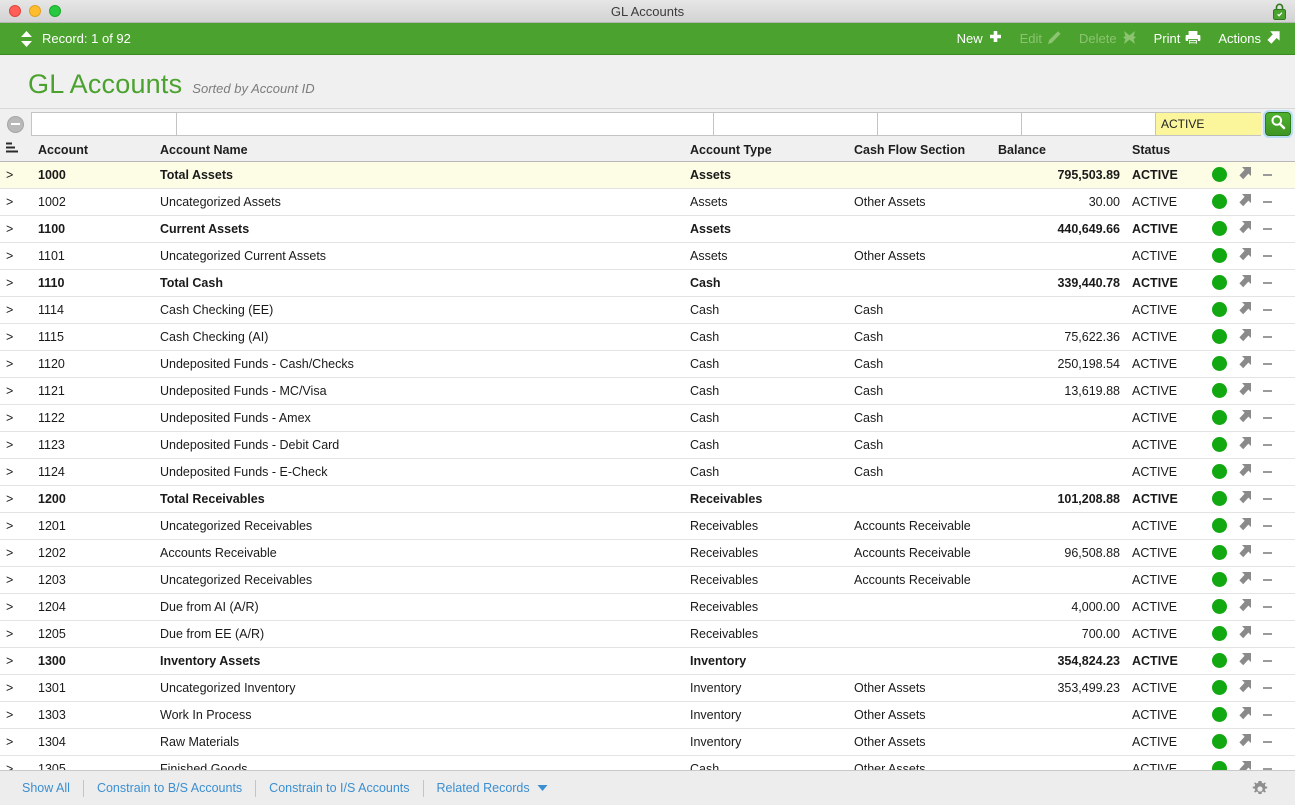 The height and width of the screenshot is (805, 1295). What do you see at coordinates (13, 149) in the screenshot?
I see `sort-icon` at bounding box center [13, 149].